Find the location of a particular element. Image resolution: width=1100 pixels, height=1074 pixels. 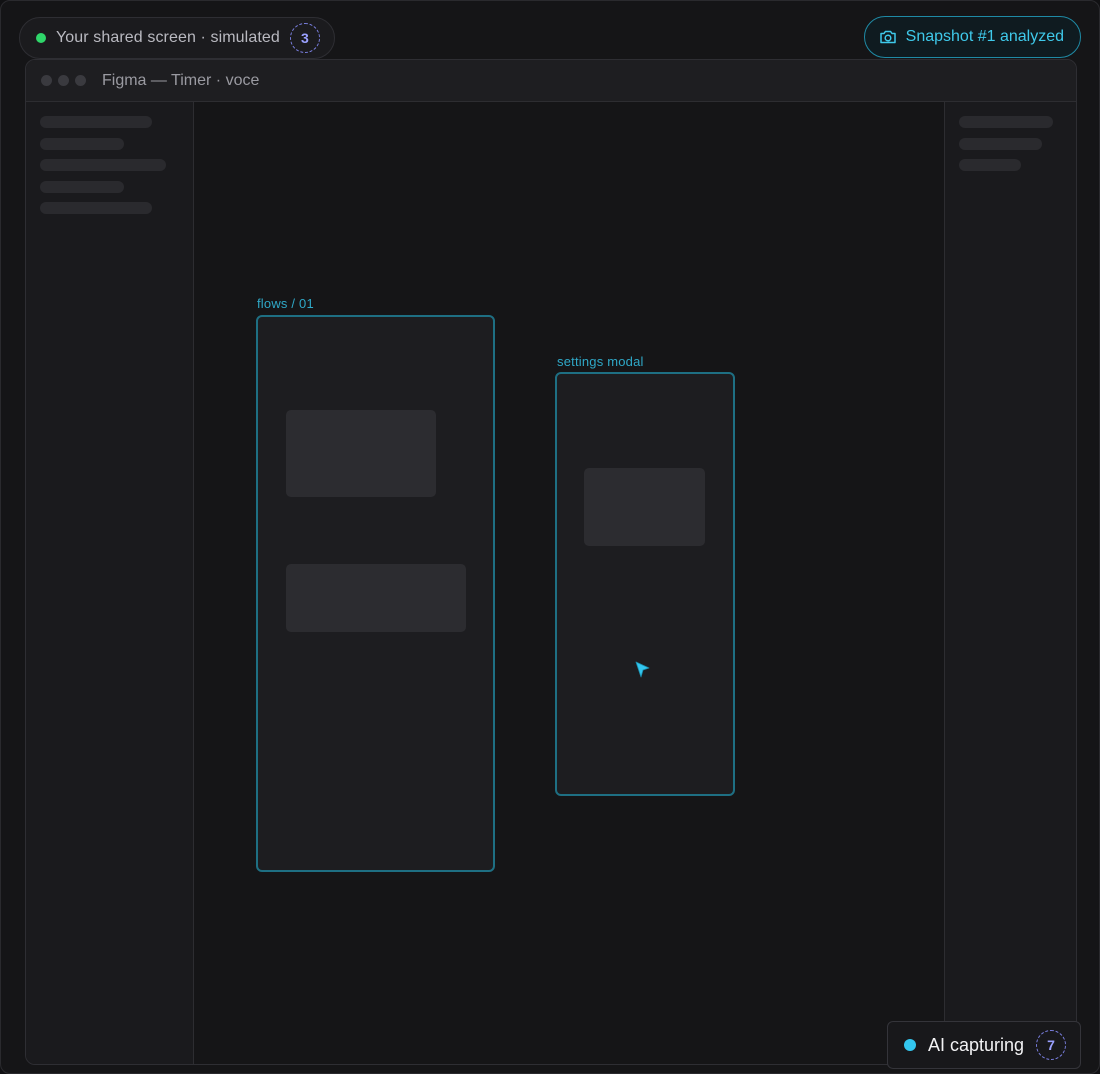

camera-icon is located at coordinates (887, 37).